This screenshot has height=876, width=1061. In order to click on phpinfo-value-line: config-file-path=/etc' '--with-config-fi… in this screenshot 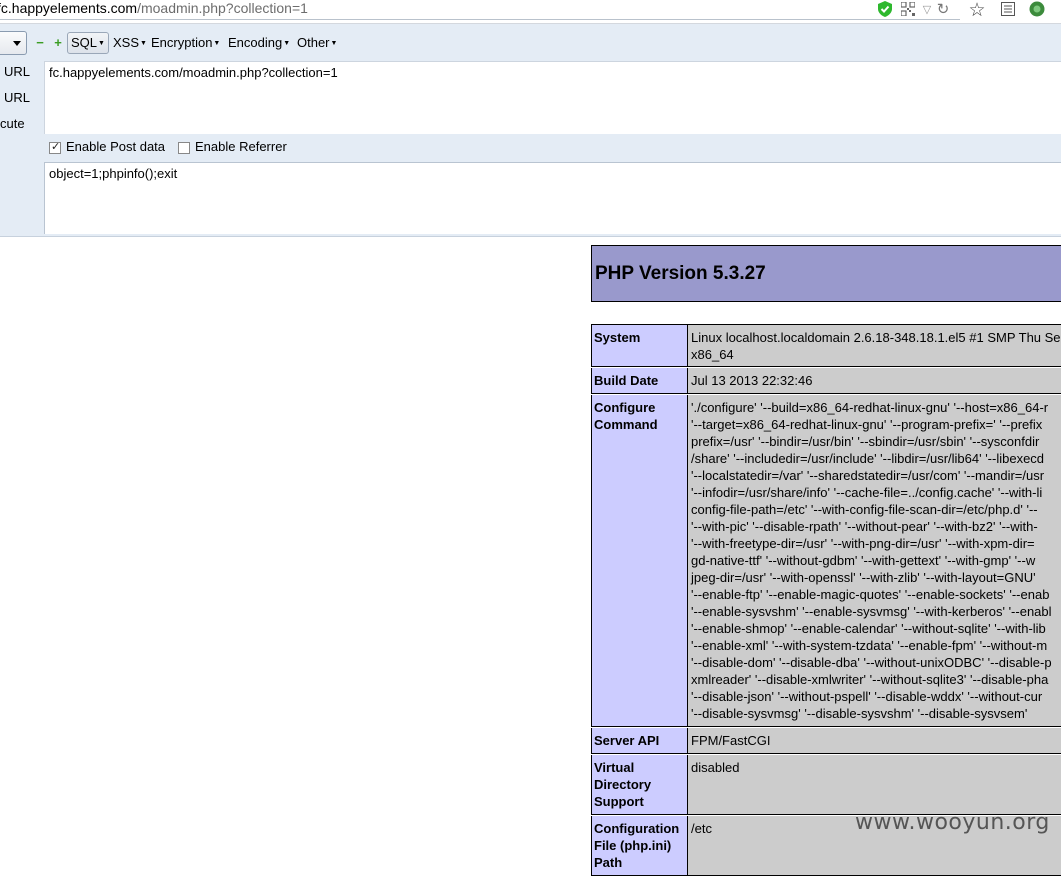, I will do `click(864, 509)`.